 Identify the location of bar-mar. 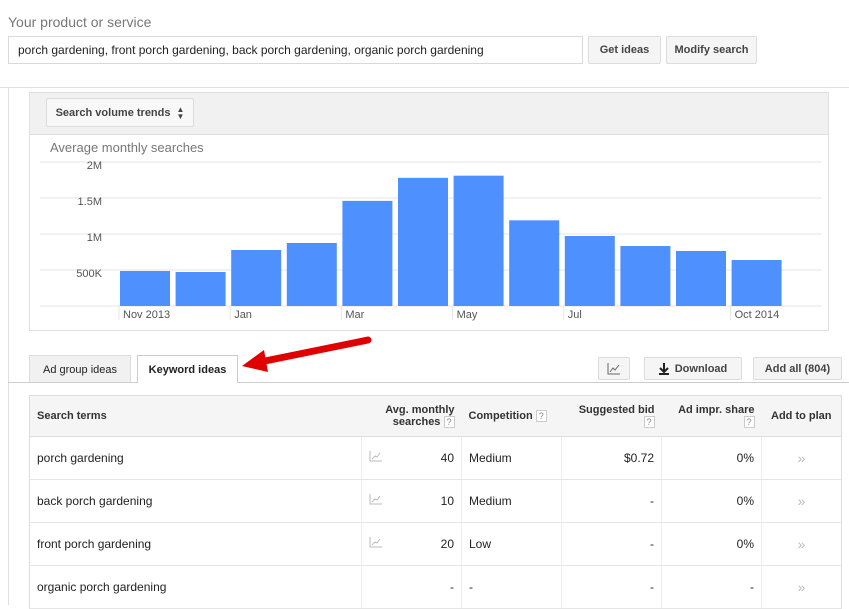
(367, 253).